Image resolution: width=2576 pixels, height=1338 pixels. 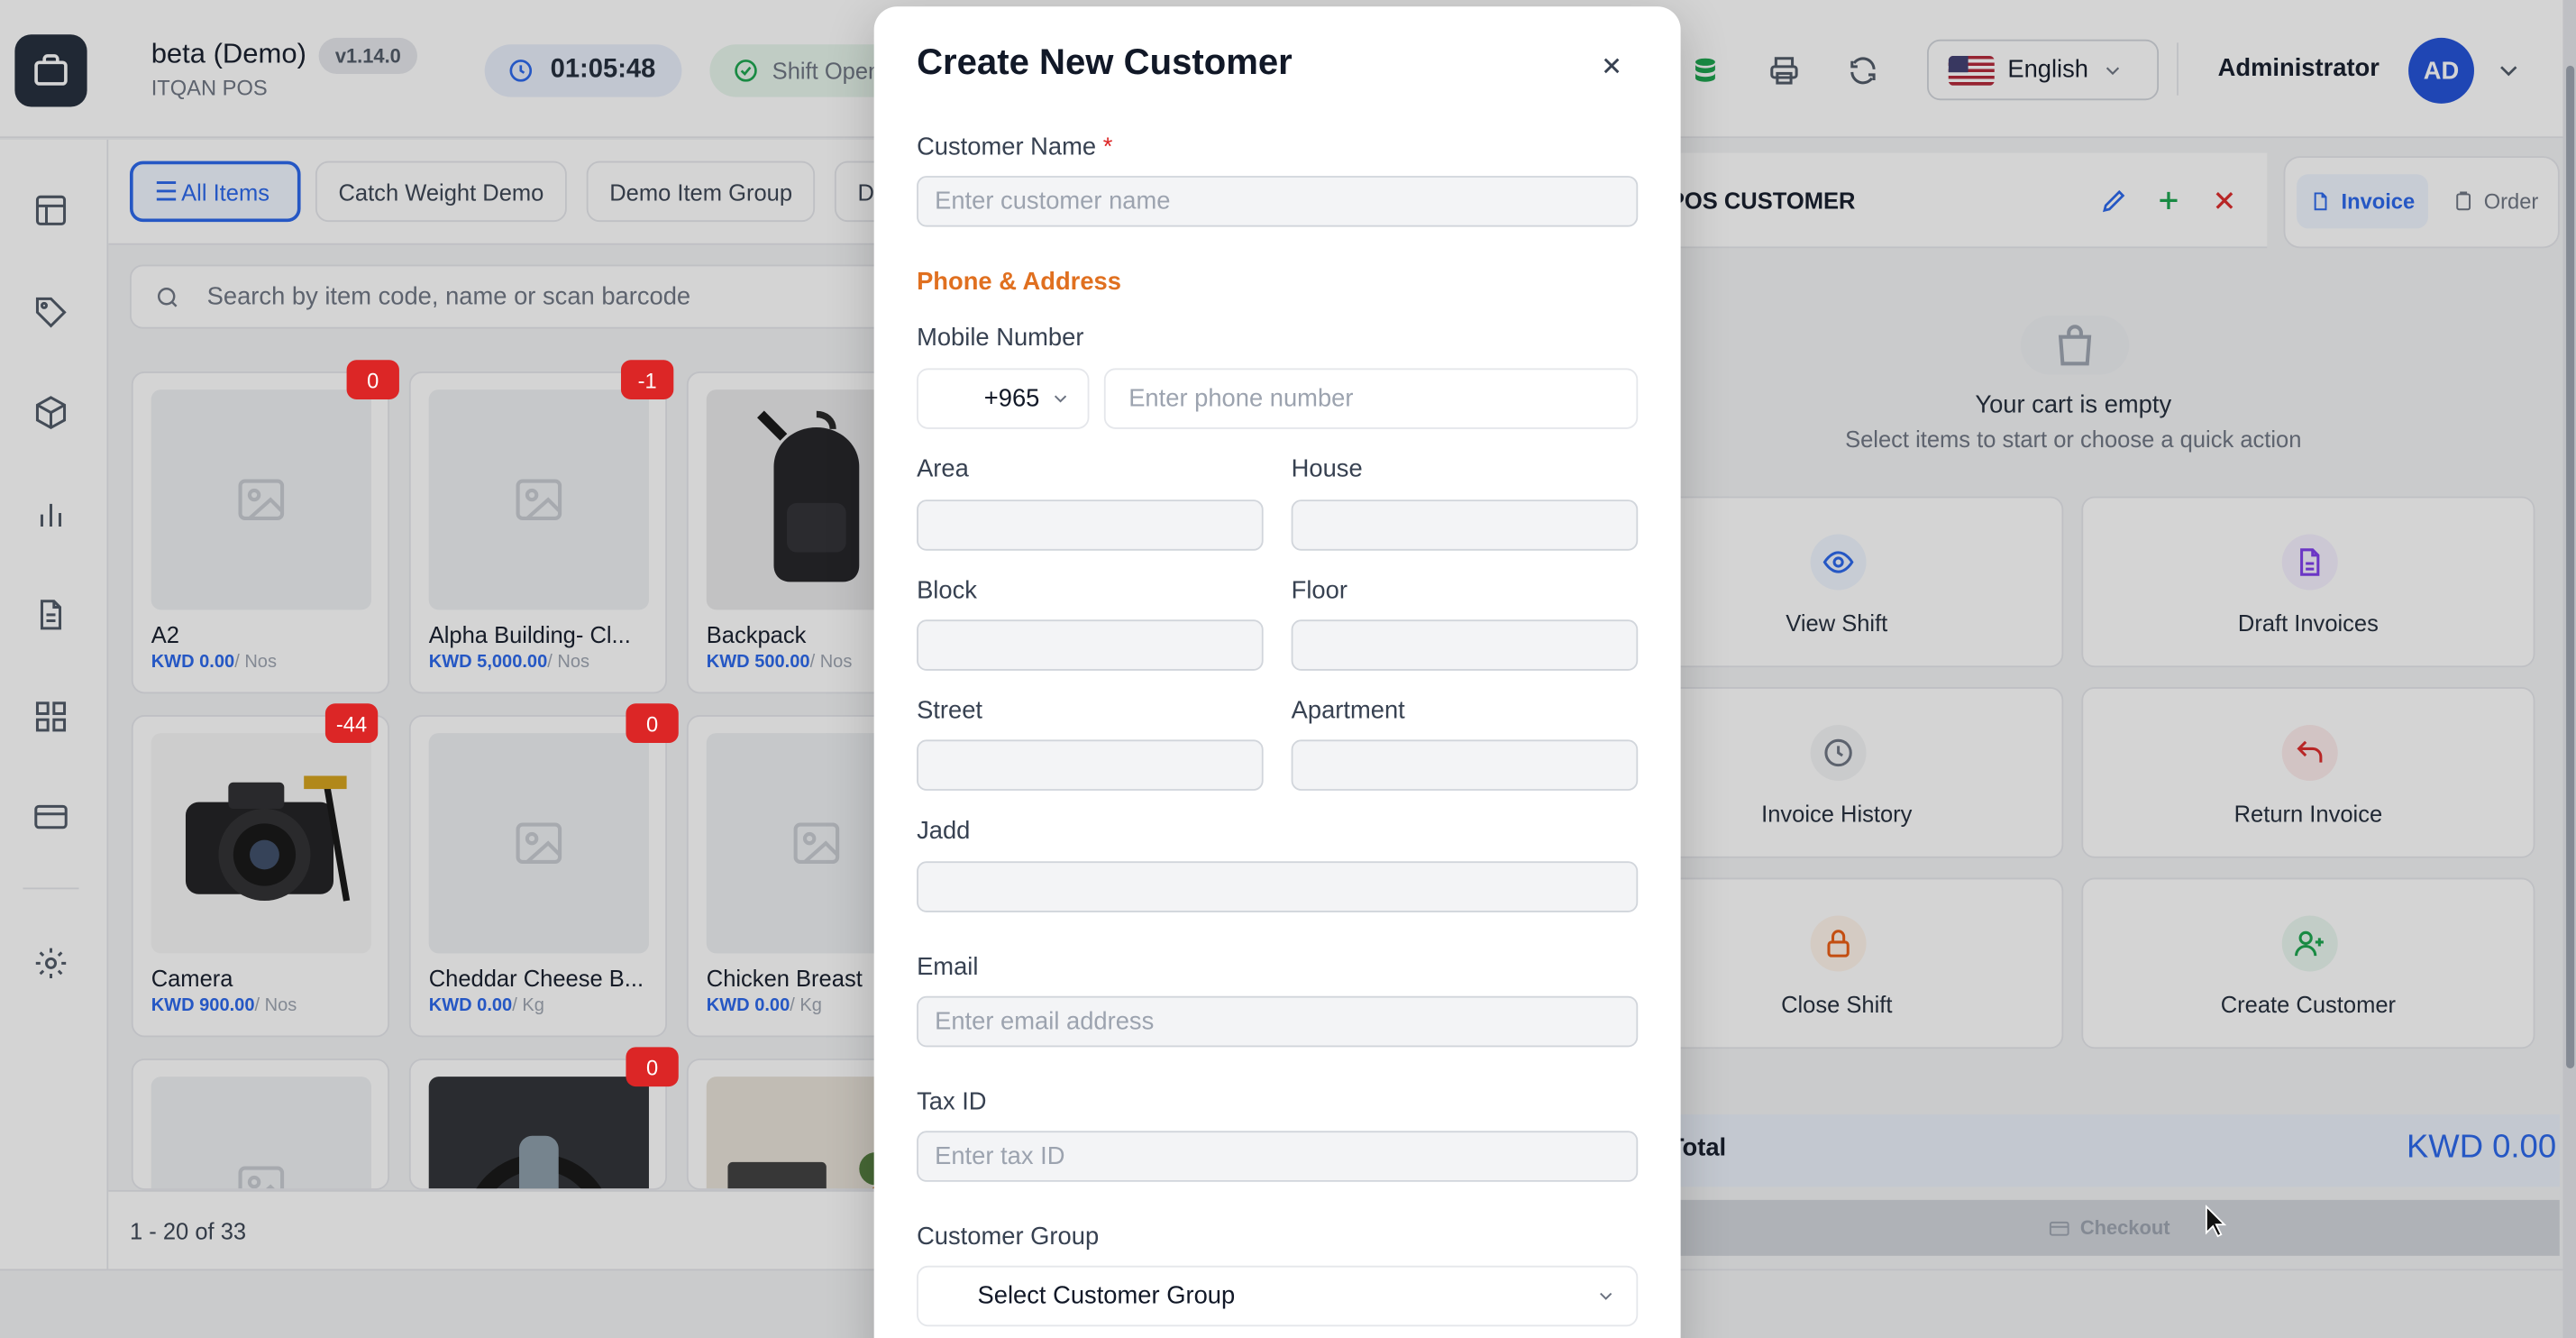 What do you see at coordinates (1019, 282) in the screenshot?
I see `section-phone-address: Phone & Address` at bounding box center [1019, 282].